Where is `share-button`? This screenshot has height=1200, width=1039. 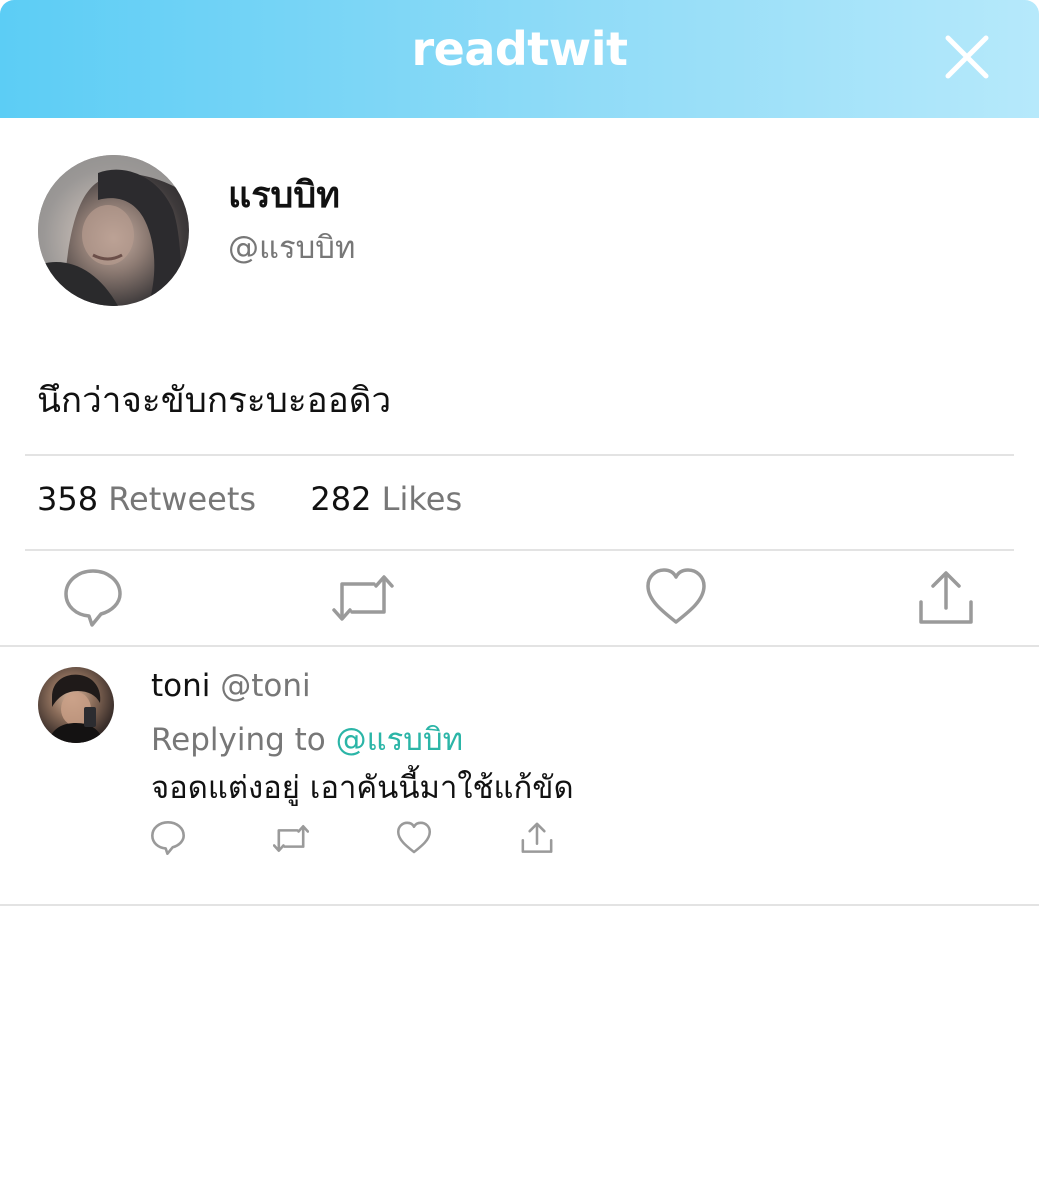
share-button is located at coordinates (946, 598).